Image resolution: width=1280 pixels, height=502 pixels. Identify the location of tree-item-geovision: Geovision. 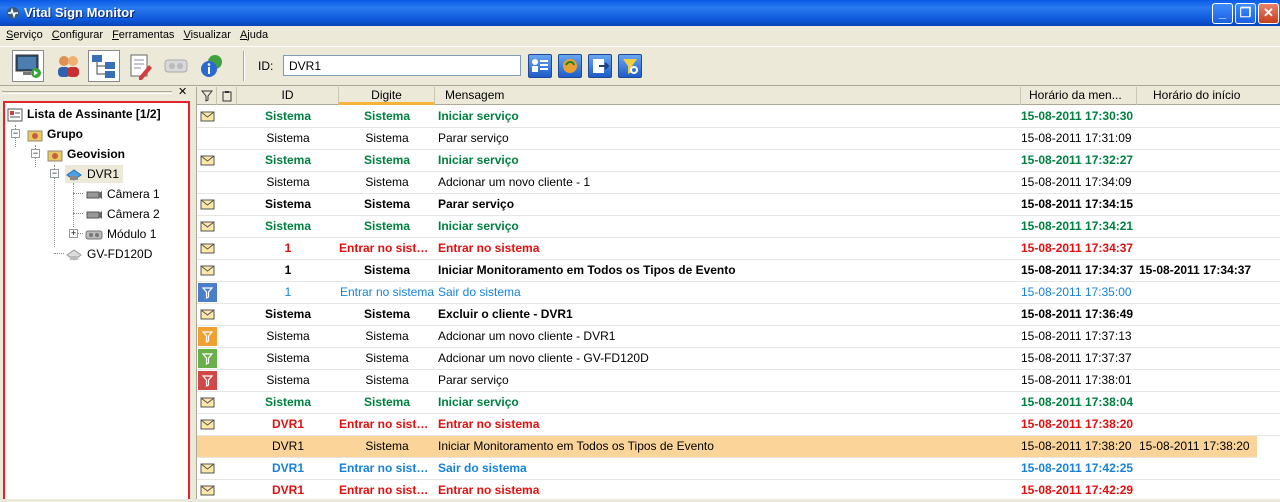
(86, 154).